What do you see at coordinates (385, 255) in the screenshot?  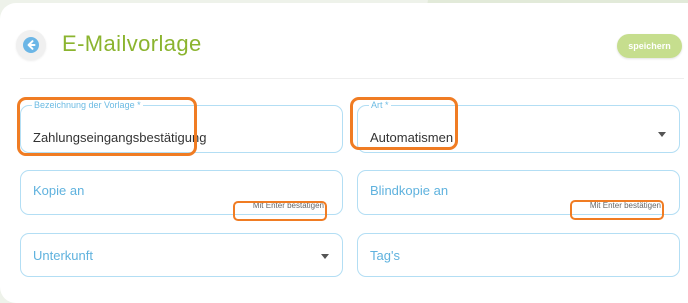 I see `tags-placeholder: Tag's` at bounding box center [385, 255].